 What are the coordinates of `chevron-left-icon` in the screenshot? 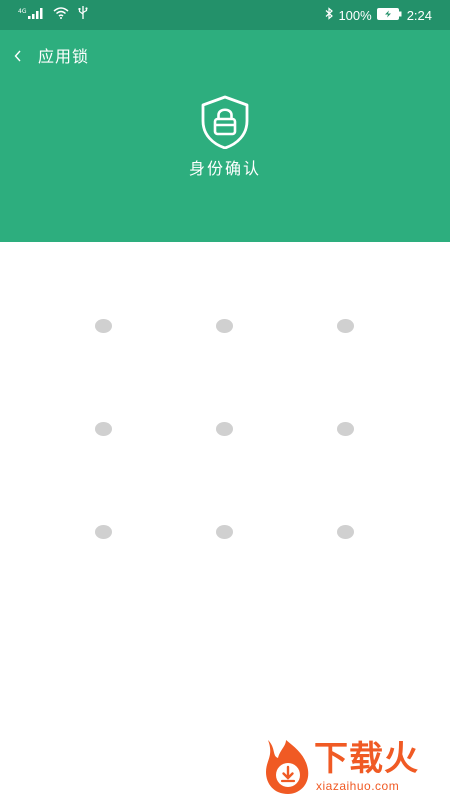 It's located at (18, 56).